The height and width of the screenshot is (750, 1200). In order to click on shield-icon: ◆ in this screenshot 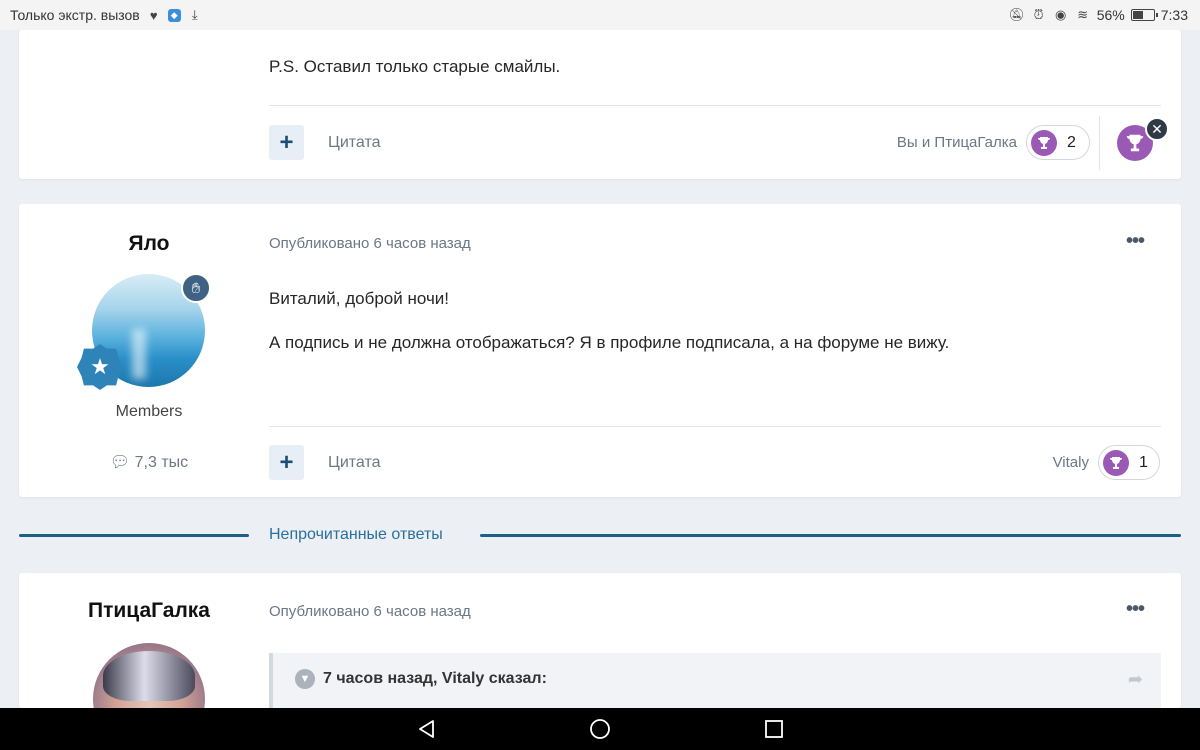, I will do `click(174, 15)`.